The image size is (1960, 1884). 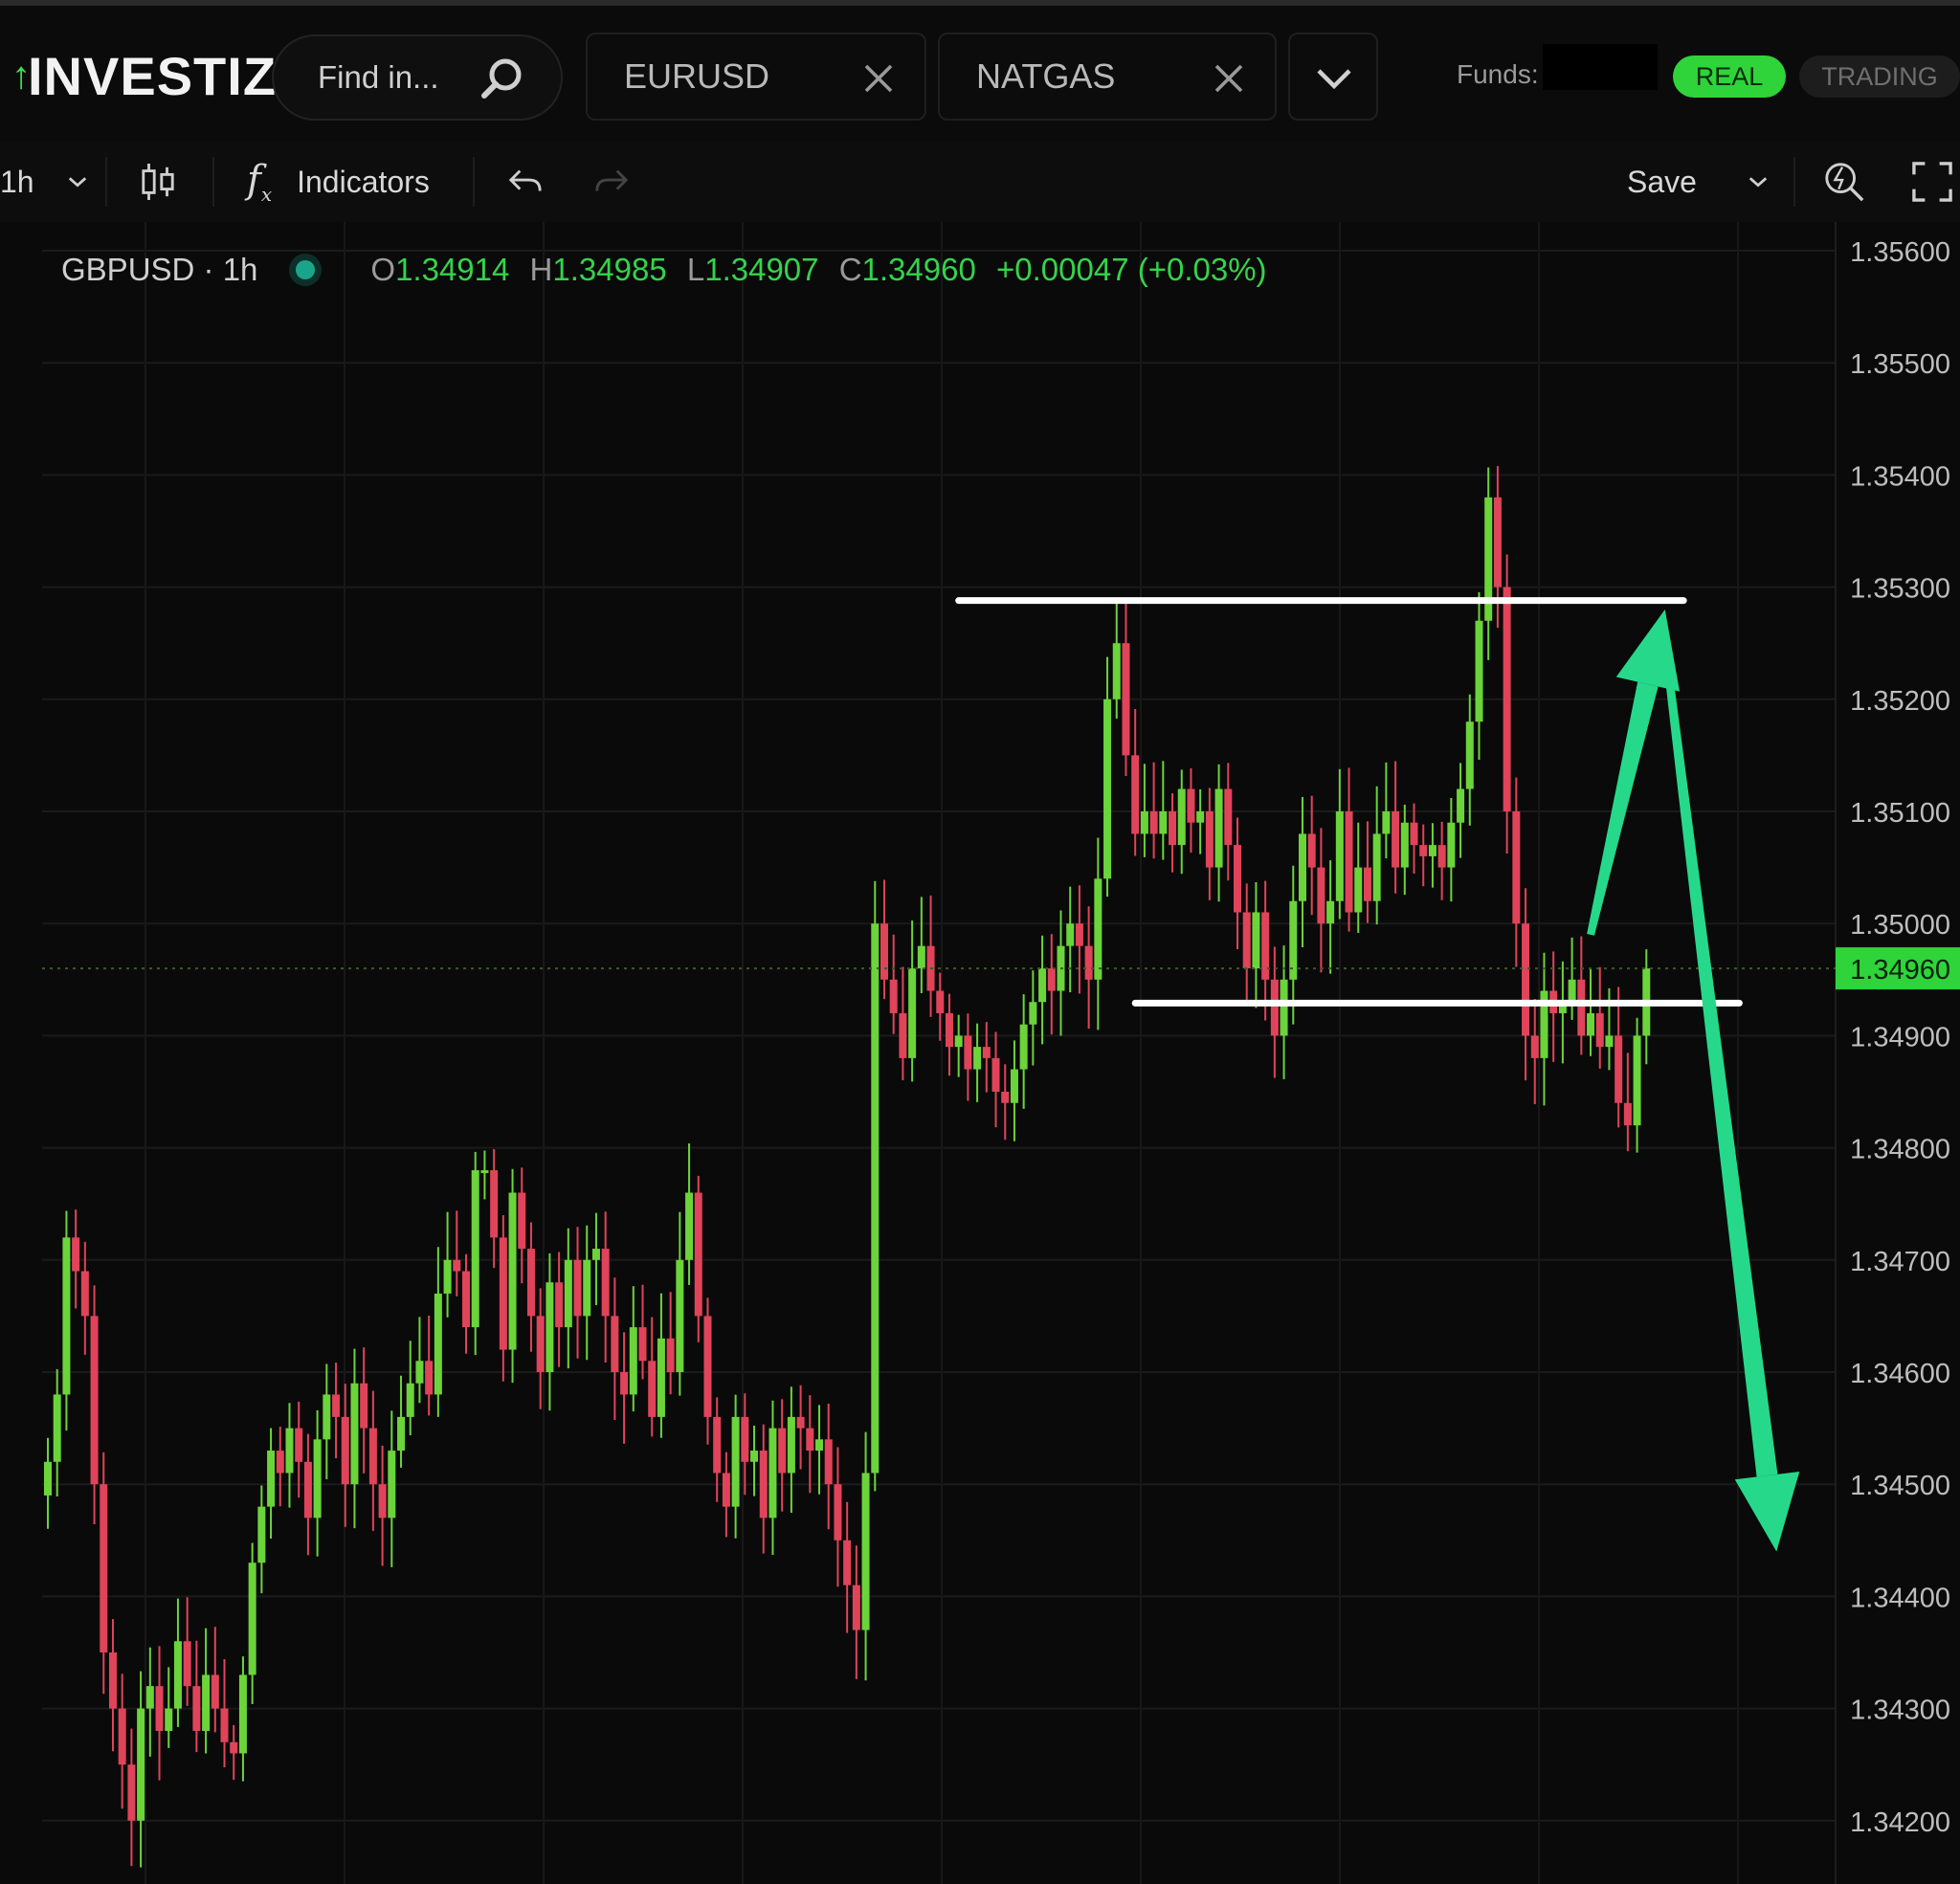 I want to click on fullscreen-button, so click(x=1932, y=182).